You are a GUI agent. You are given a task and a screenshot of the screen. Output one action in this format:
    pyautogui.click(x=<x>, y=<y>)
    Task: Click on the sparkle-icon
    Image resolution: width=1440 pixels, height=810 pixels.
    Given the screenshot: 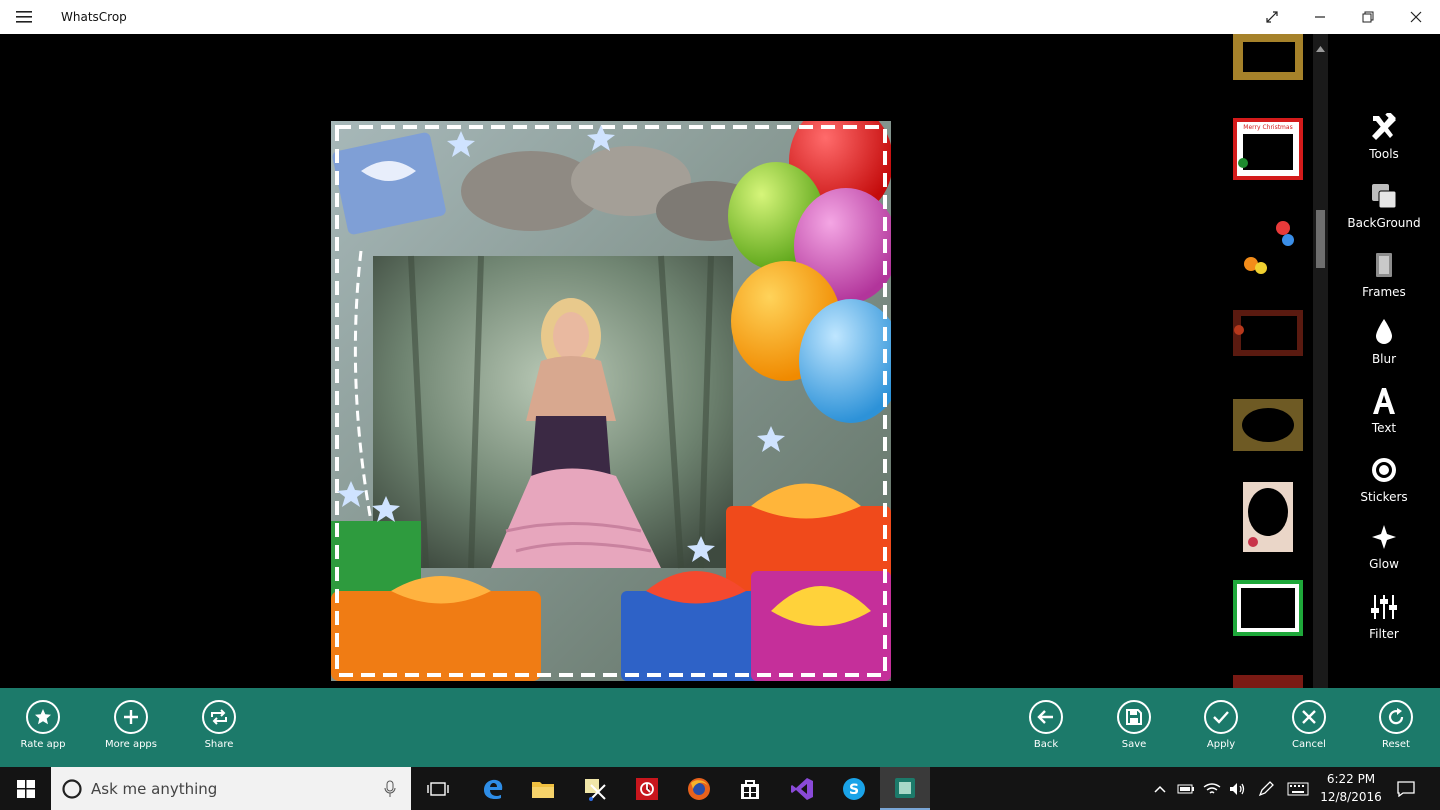 What is the action you would take?
    pyautogui.click(x=1384, y=537)
    